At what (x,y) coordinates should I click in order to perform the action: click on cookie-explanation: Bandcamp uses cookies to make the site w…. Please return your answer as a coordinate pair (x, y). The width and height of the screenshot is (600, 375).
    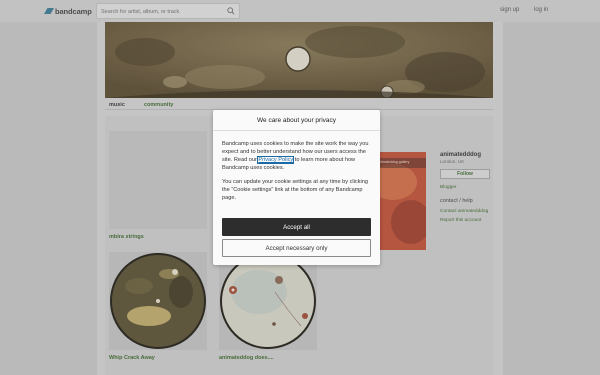
    Looking at the image, I should click on (296, 156).